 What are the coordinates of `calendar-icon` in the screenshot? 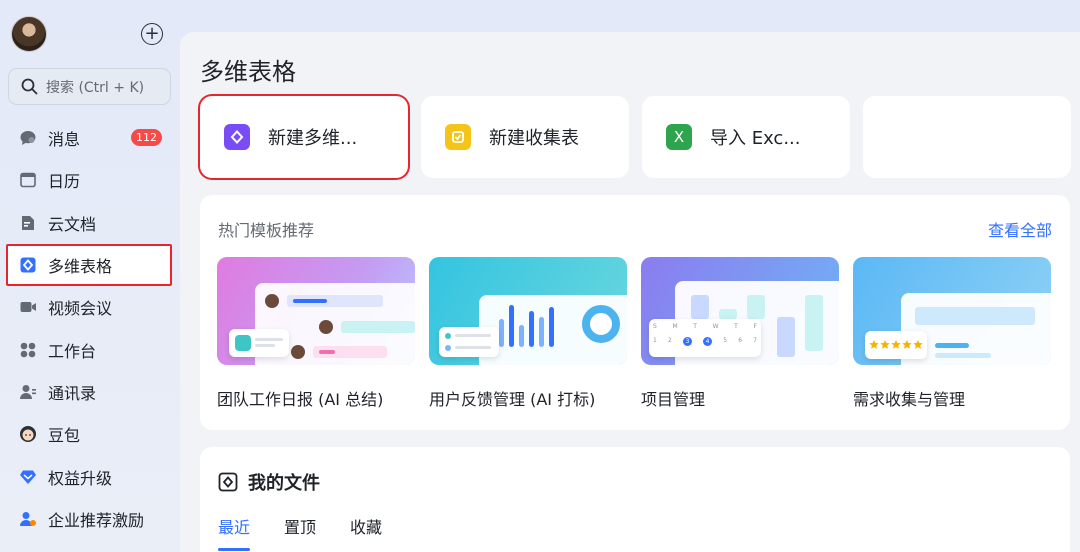 It's located at (28, 180).